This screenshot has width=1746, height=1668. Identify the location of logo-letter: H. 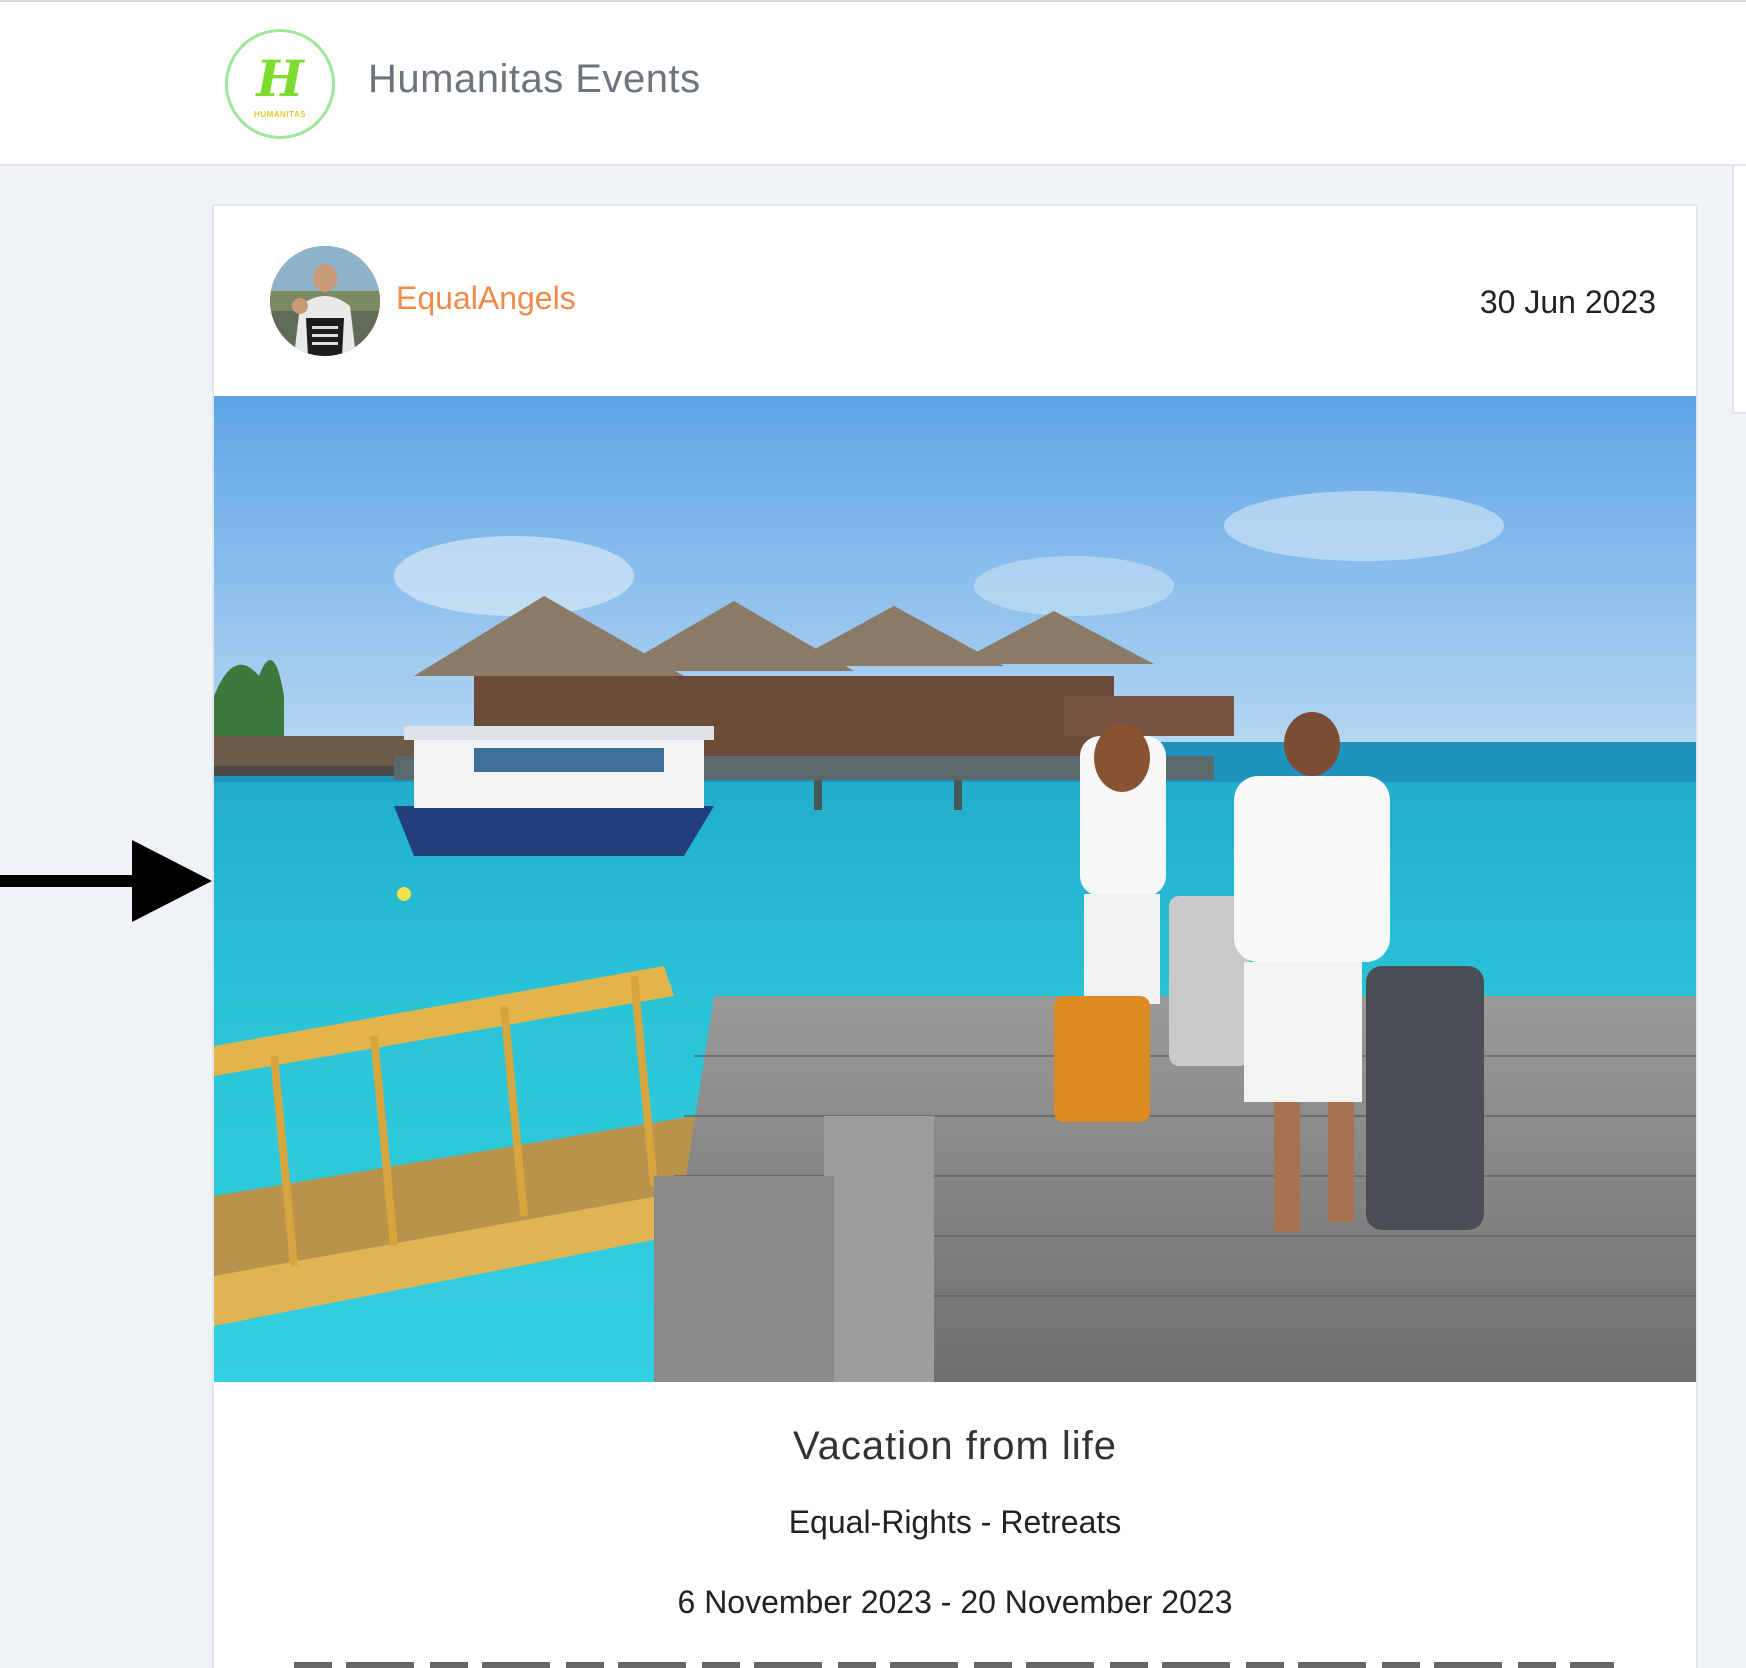
(280, 78).